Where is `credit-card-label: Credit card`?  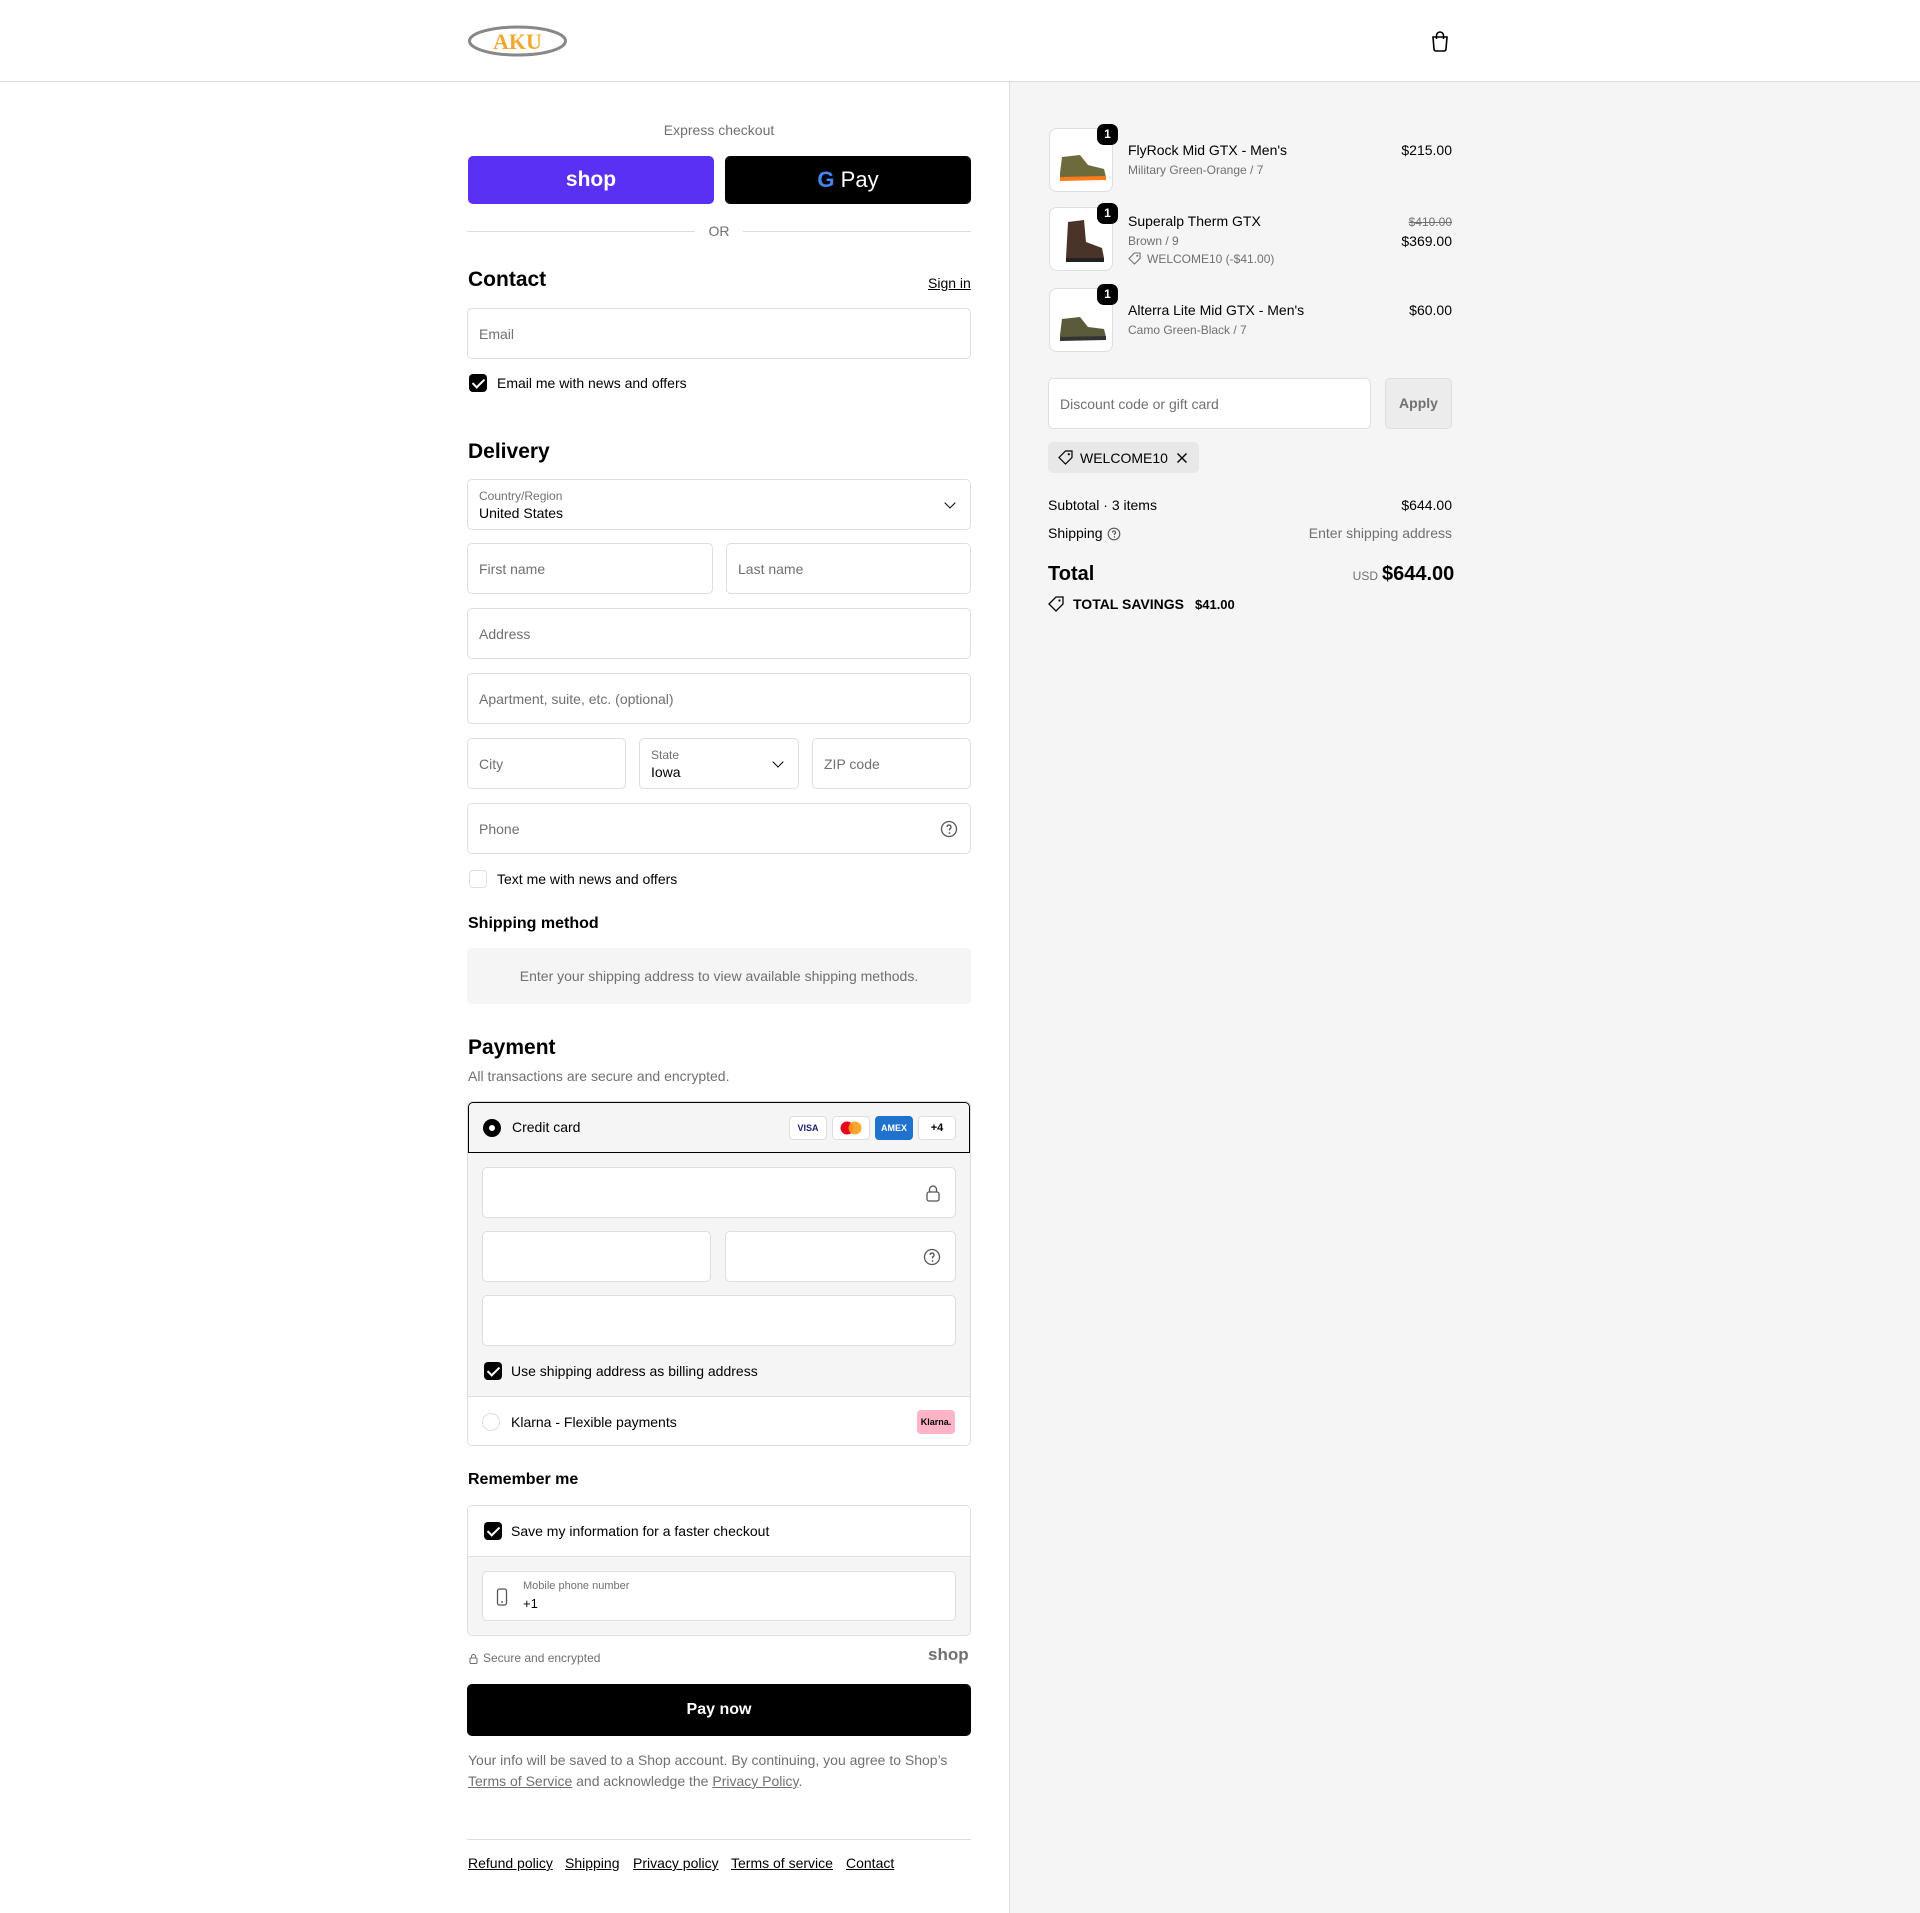
credit-card-label: Credit card is located at coordinates (546, 1127).